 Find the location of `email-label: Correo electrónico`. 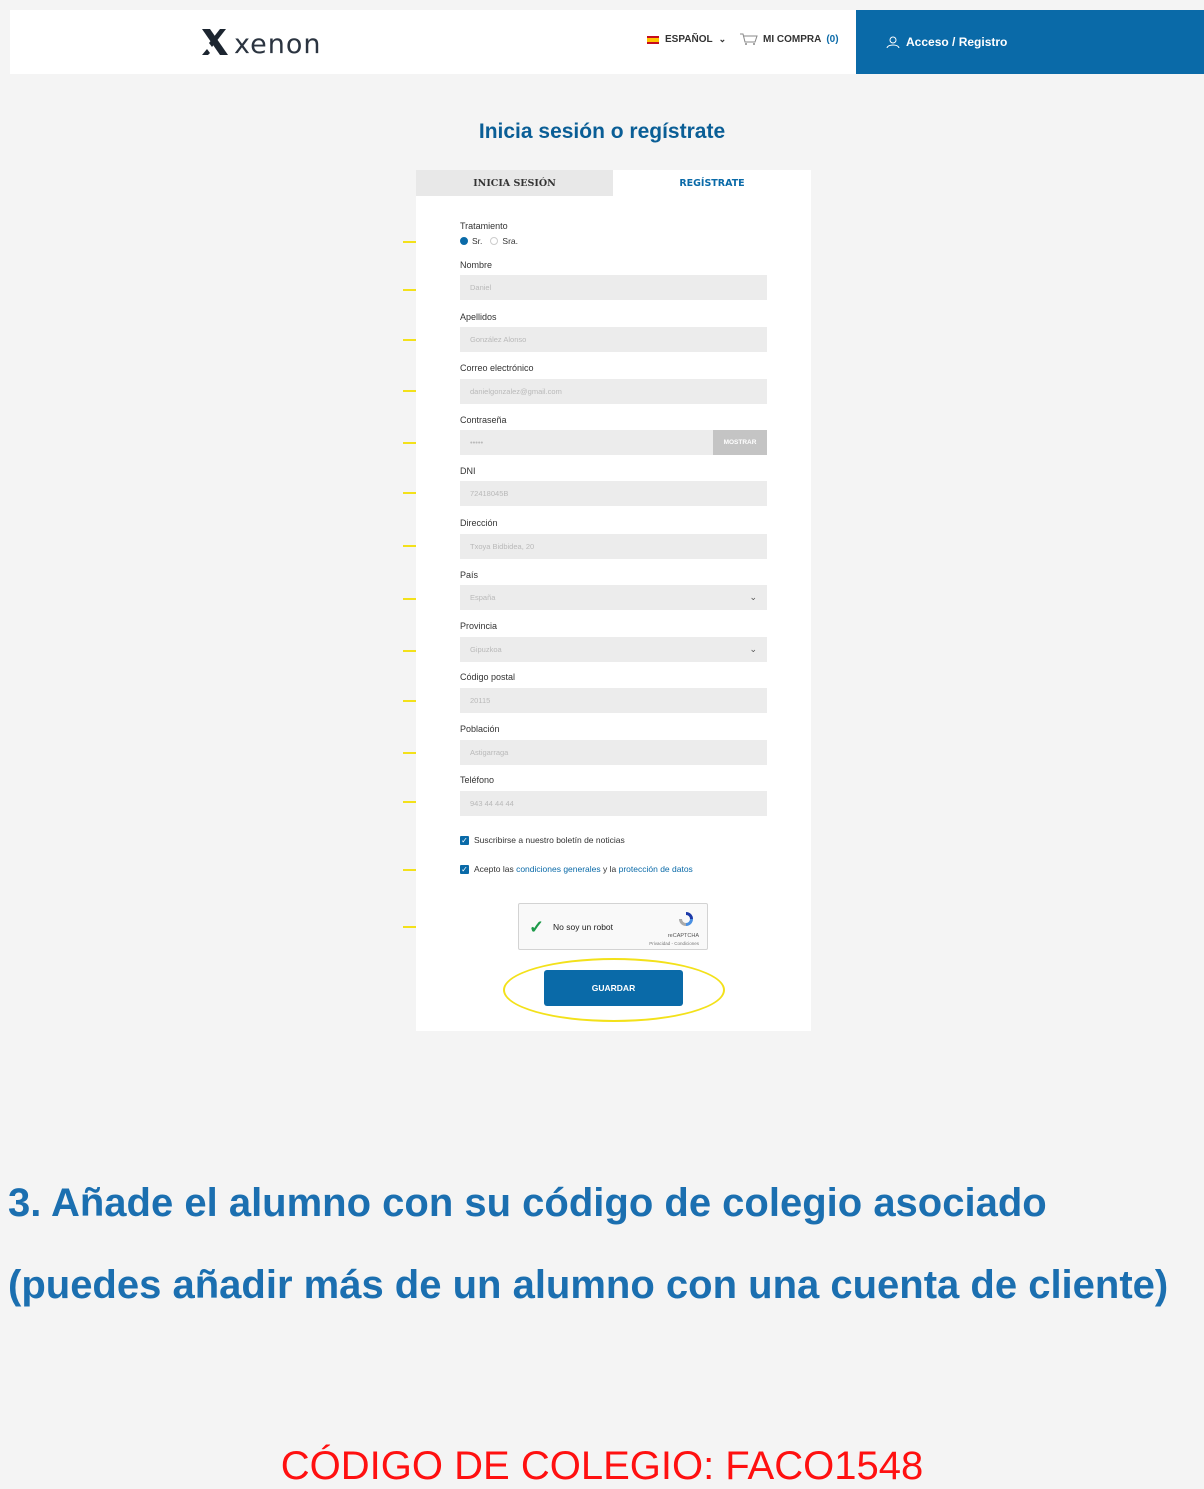

email-label: Correo electrónico is located at coordinates (497, 368).